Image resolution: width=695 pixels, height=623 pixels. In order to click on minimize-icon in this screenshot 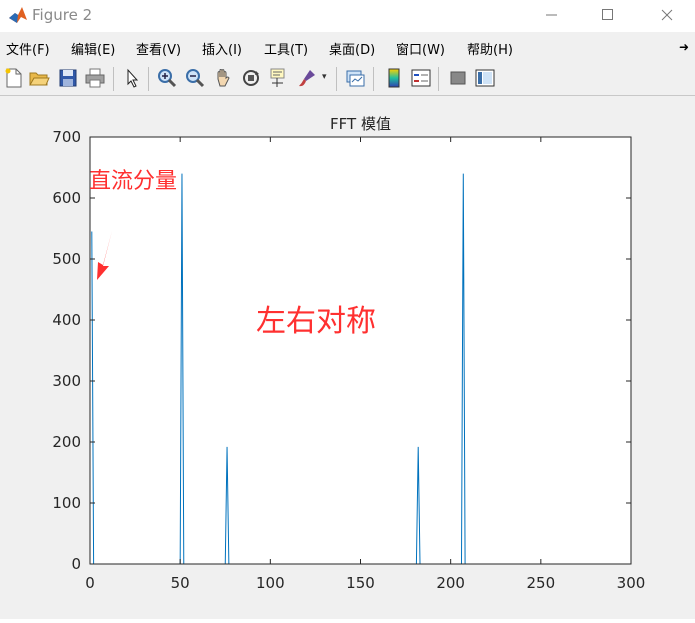, I will do `click(551, 15)`.